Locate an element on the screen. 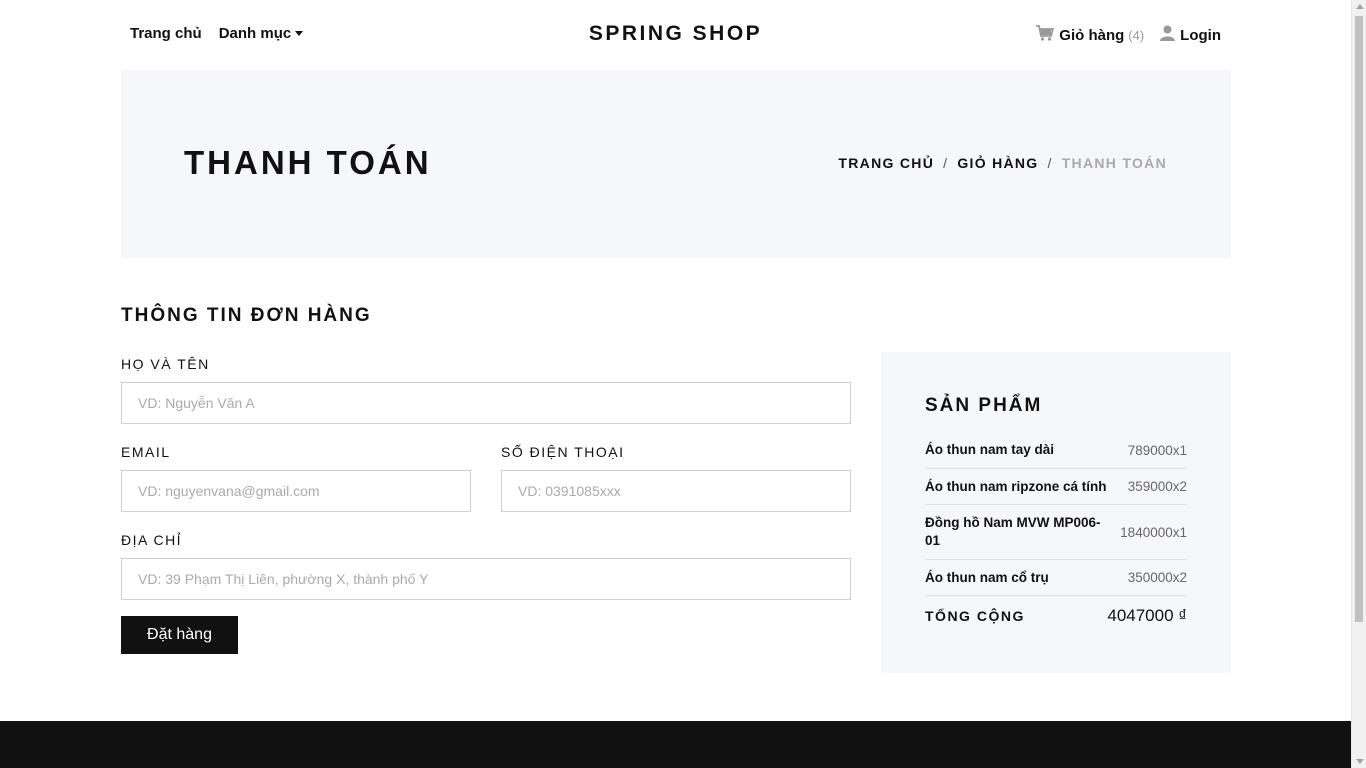 Image resolution: width=1366 pixels, height=768 pixels. summary-item: Áo thun nam ripzone cá tính 359000x2 is located at coordinates (1056, 487).